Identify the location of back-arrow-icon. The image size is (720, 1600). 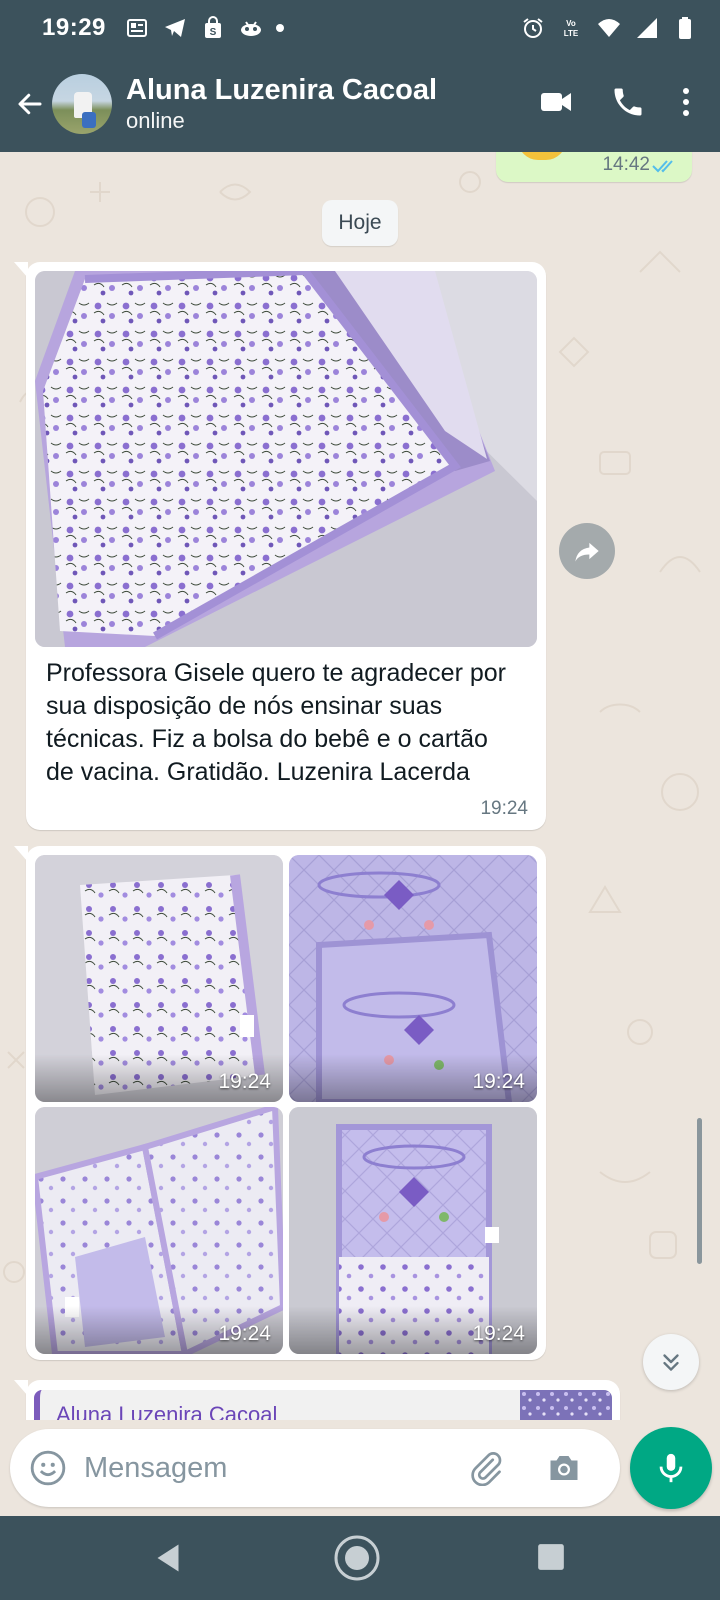
(30, 104).